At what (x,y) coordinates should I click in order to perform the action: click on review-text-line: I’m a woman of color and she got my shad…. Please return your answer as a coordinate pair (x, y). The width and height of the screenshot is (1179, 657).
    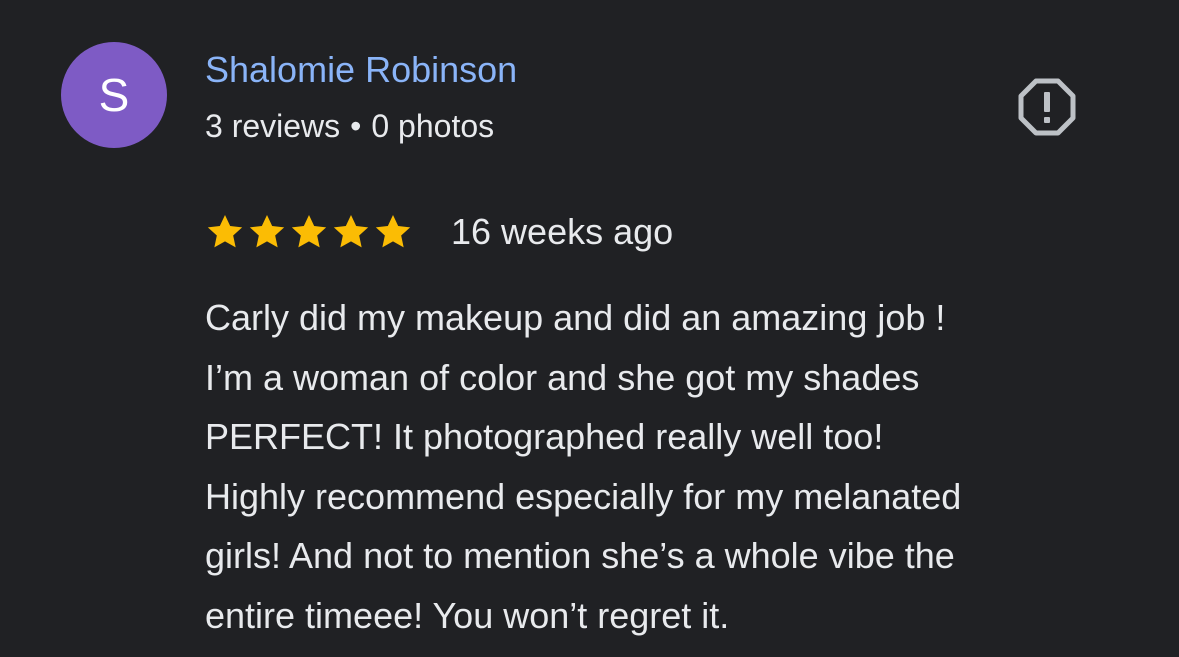
    Looking at the image, I should click on (562, 377).